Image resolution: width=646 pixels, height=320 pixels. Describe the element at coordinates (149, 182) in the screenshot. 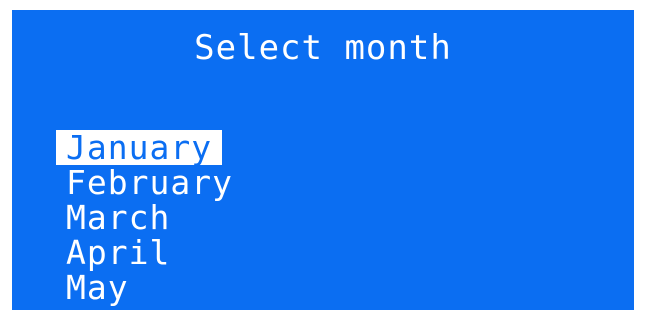

I see `month-item-february: February` at that location.